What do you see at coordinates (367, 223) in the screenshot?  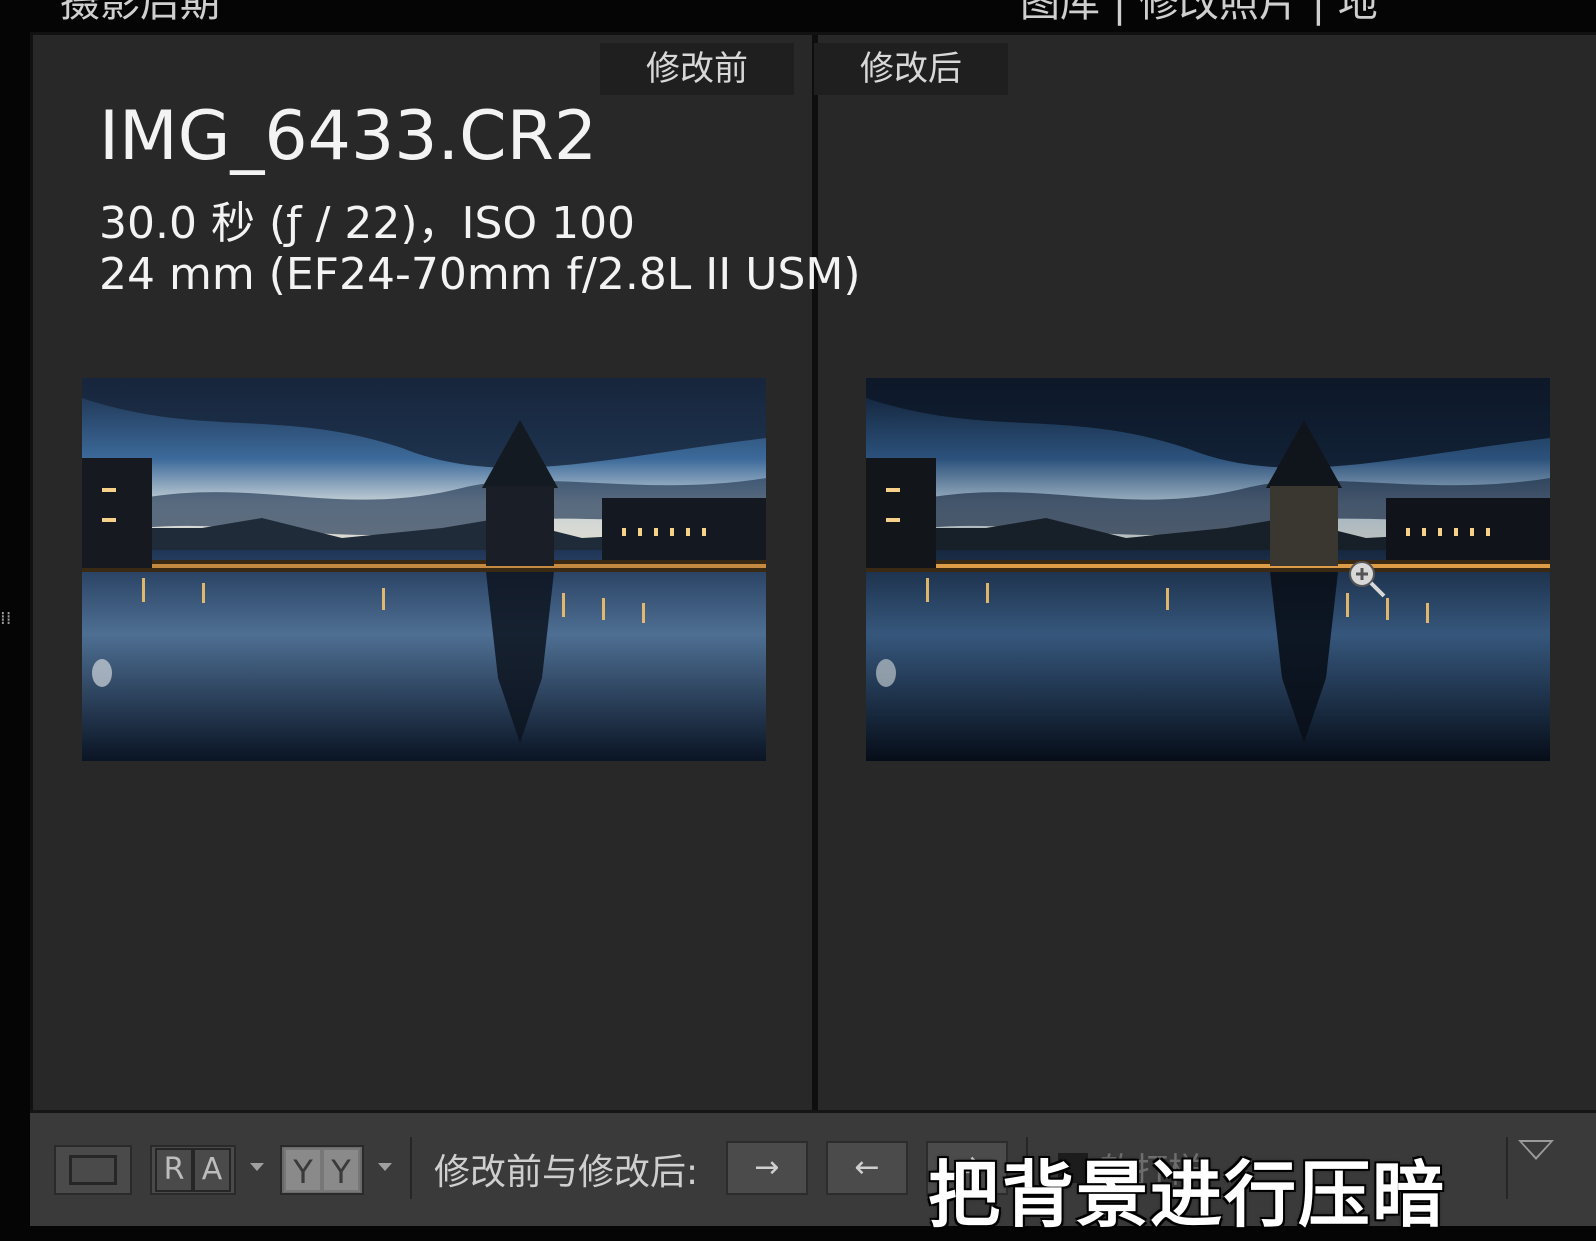 I see `exposure-overlay: 30.0 秒 (ƒ / 22)，ISO 100` at bounding box center [367, 223].